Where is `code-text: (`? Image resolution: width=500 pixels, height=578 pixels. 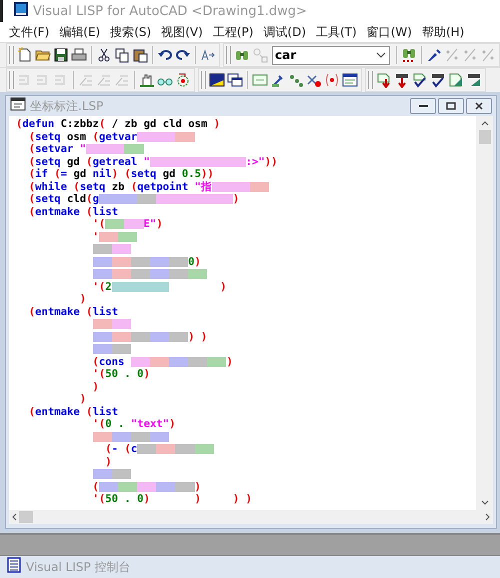
code-text: ( is located at coordinates (95, 486).